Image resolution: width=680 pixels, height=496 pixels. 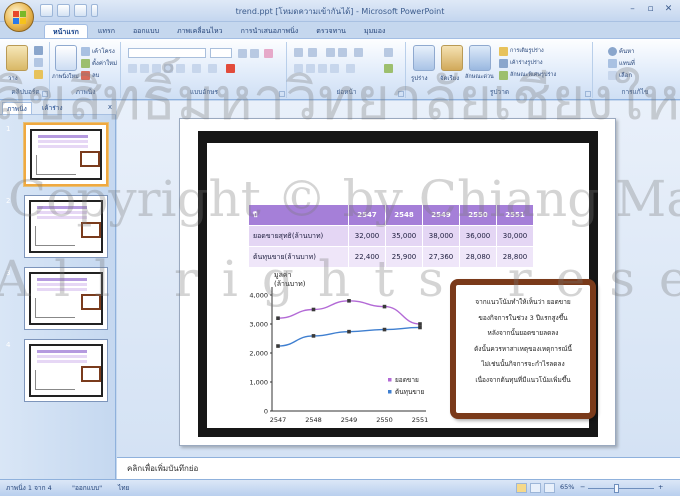 I want to click on zoom-slider-track, so click(x=621, y=488).